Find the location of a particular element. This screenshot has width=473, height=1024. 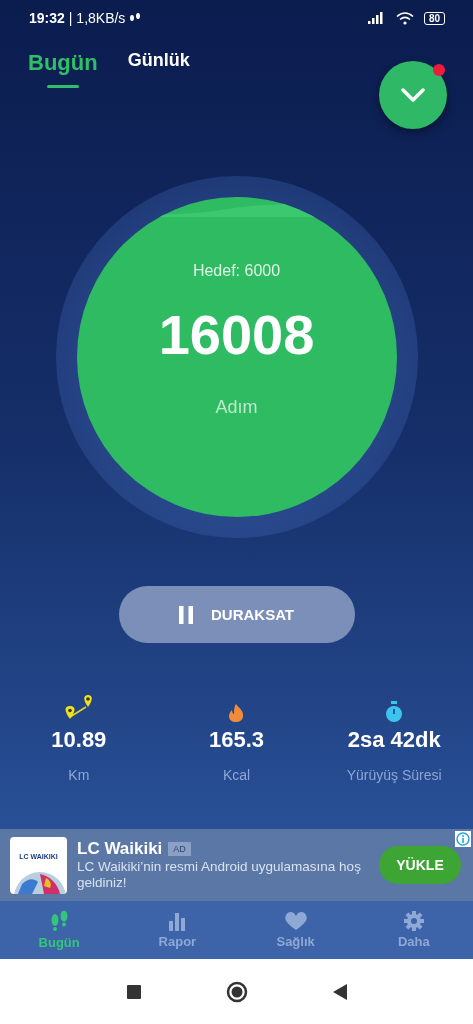

stat-value: 2sa 42dk is located at coordinates (394, 740).